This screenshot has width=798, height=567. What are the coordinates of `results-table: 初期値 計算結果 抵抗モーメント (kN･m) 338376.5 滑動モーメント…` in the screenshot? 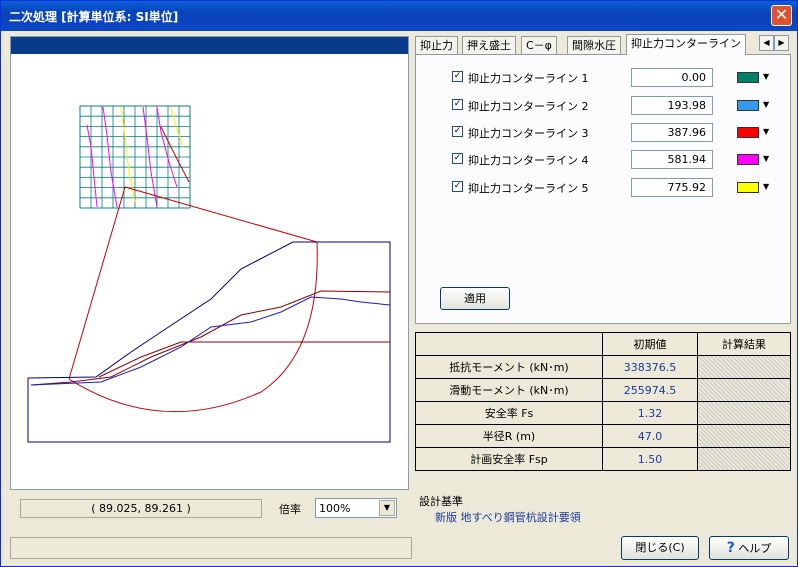 It's located at (603, 401).